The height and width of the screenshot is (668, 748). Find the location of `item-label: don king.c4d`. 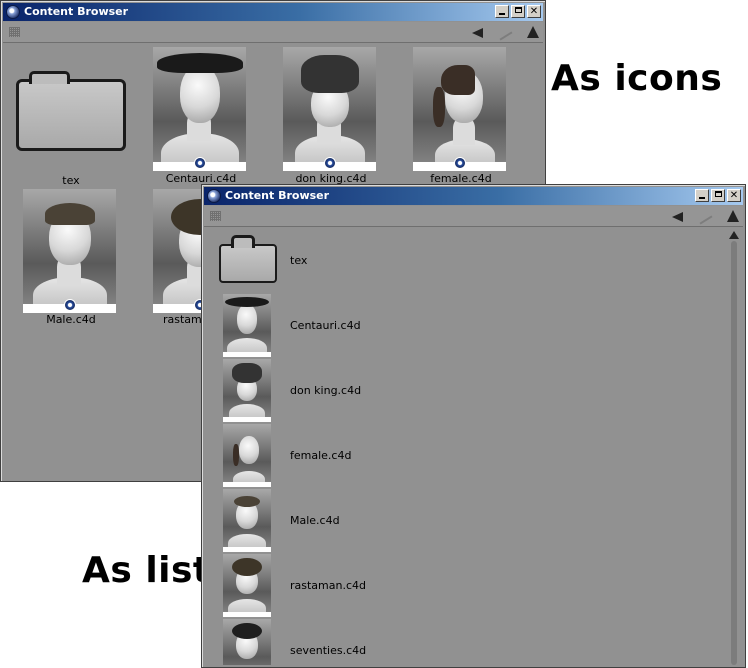

item-label: don king.c4d is located at coordinates (326, 390).